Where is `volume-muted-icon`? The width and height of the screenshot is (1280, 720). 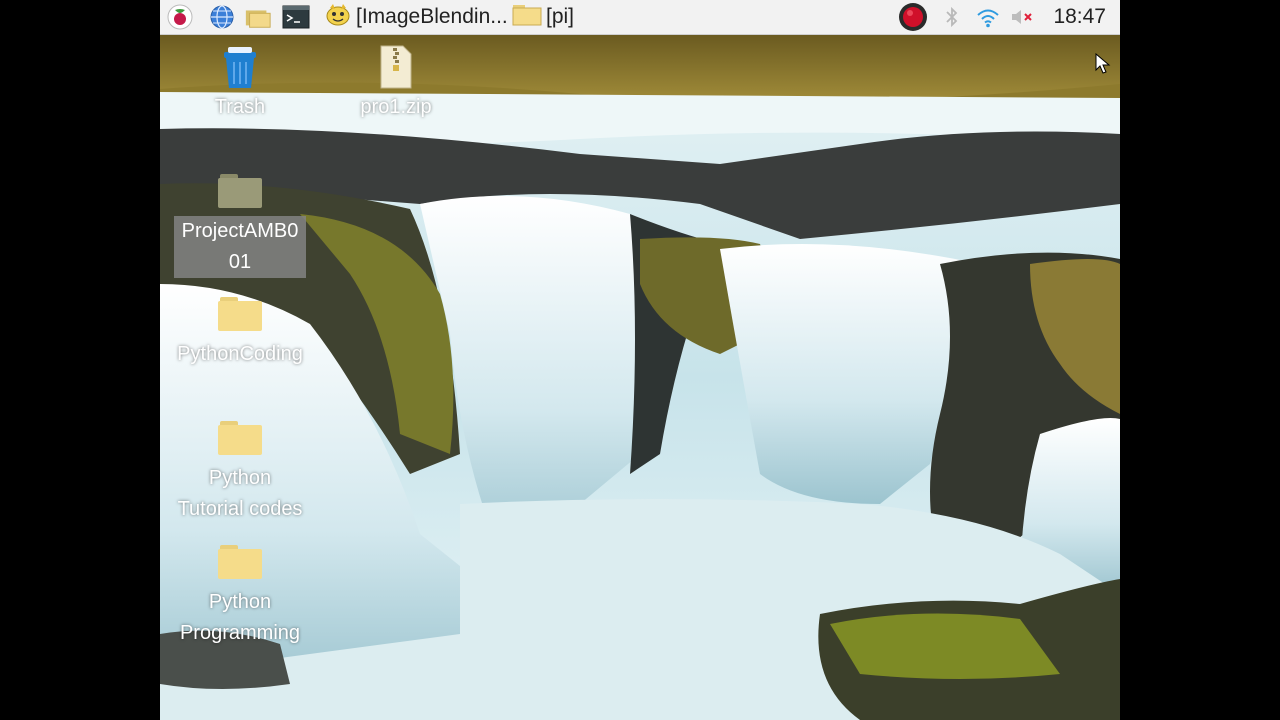
volume-muted-icon is located at coordinates (1022, 17).